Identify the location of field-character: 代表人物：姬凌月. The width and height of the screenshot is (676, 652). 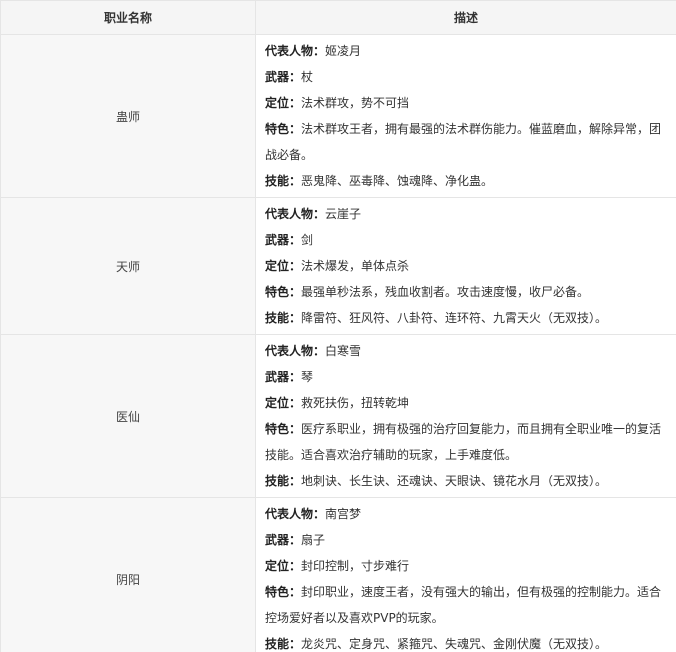
(466, 51).